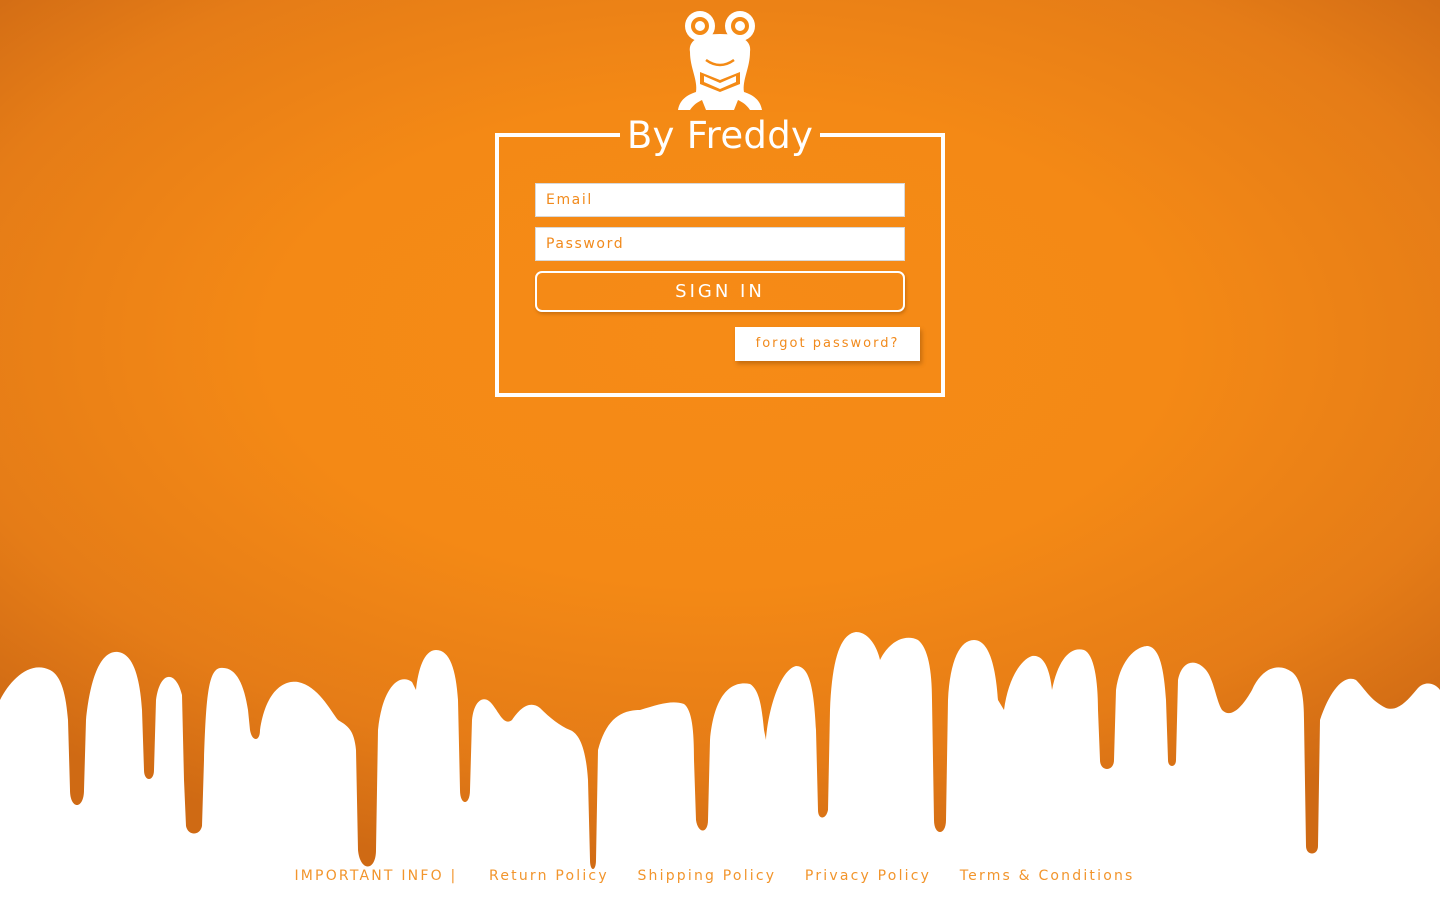 This screenshot has width=1440, height=900. What do you see at coordinates (376, 876) in the screenshot?
I see `important-info-label: IMPORTANT INFO |` at bounding box center [376, 876].